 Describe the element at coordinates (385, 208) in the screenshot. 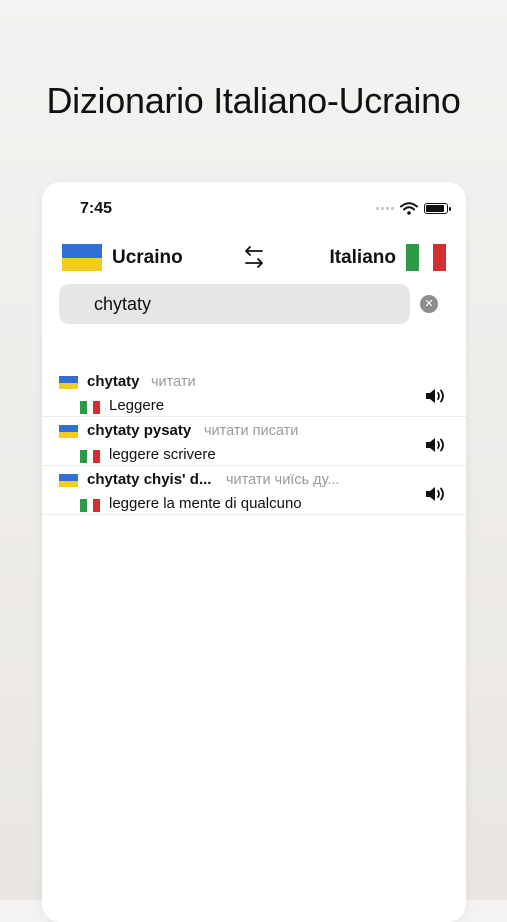

I see `cellular-signal-icon` at that location.